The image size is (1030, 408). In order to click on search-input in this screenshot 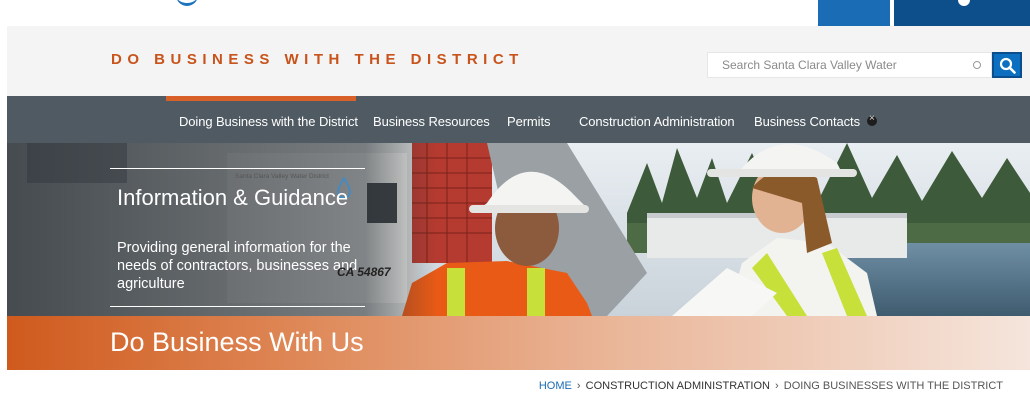, I will do `click(835, 65)`.